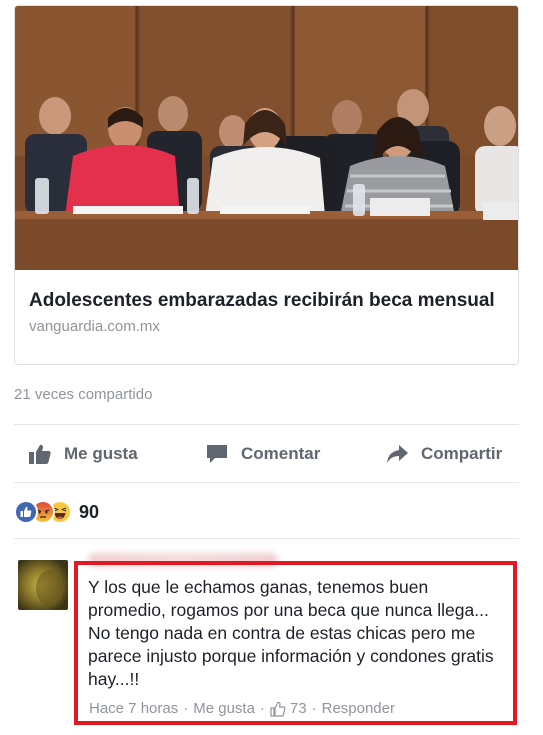  What do you see at coordinates (94, 326) in the screenshot?
I see `article-domain: vanguardia.com.mx` at bounding box center [94, 326].